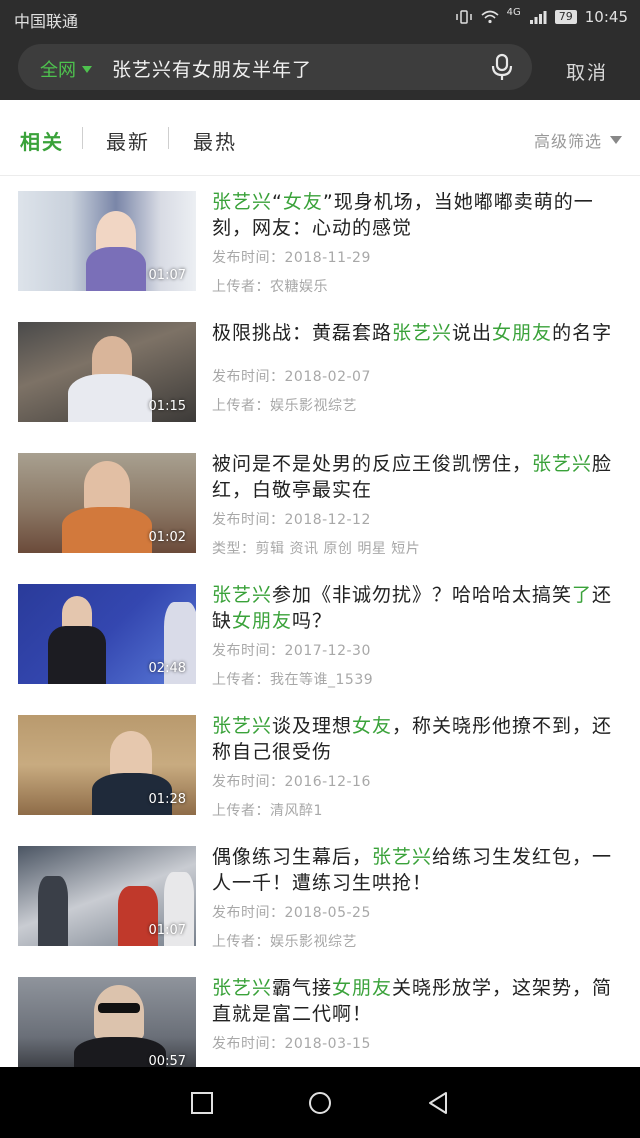 The width and height of the screenshot is (640, 1138). What do you see at coordinates (267, 811) in the screenshot?
I see `uploader: 上传者：清风醉1` at bounding box center [267, 811].